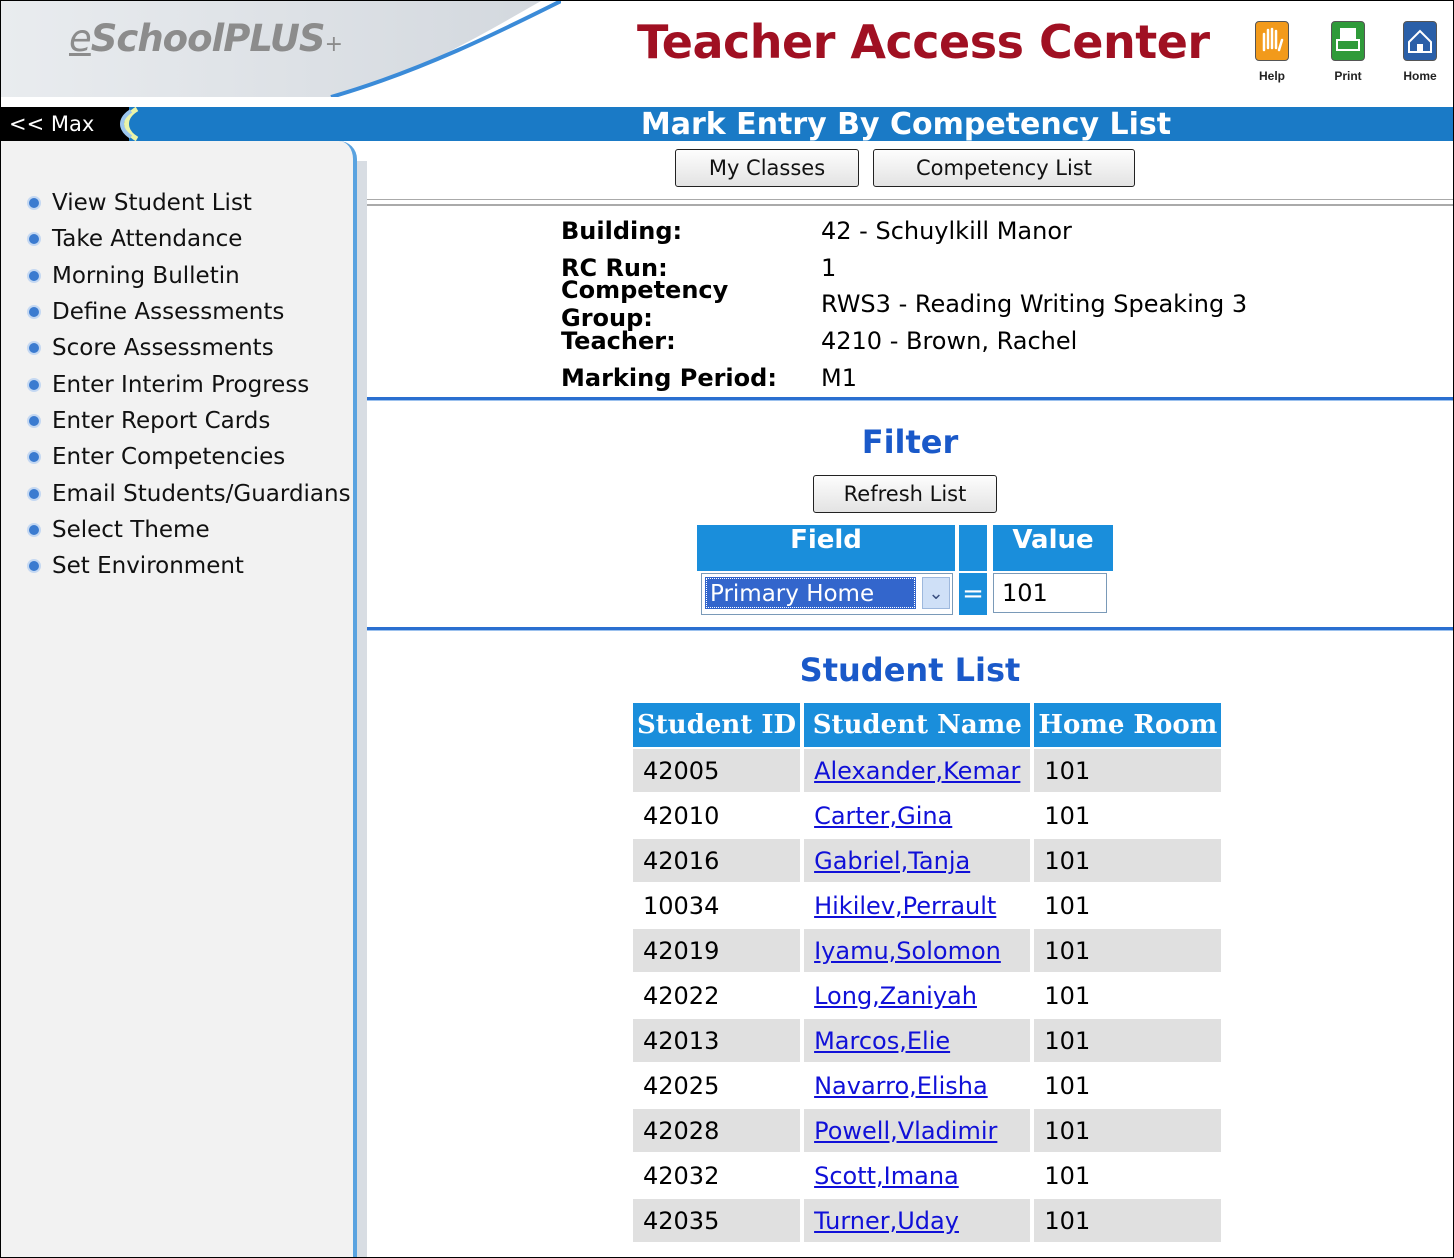 The height and width of the screenshot is (1258, 1454). I want to click on table-row: 10034 Hikilev,Perrault 101, so click(867, 905).